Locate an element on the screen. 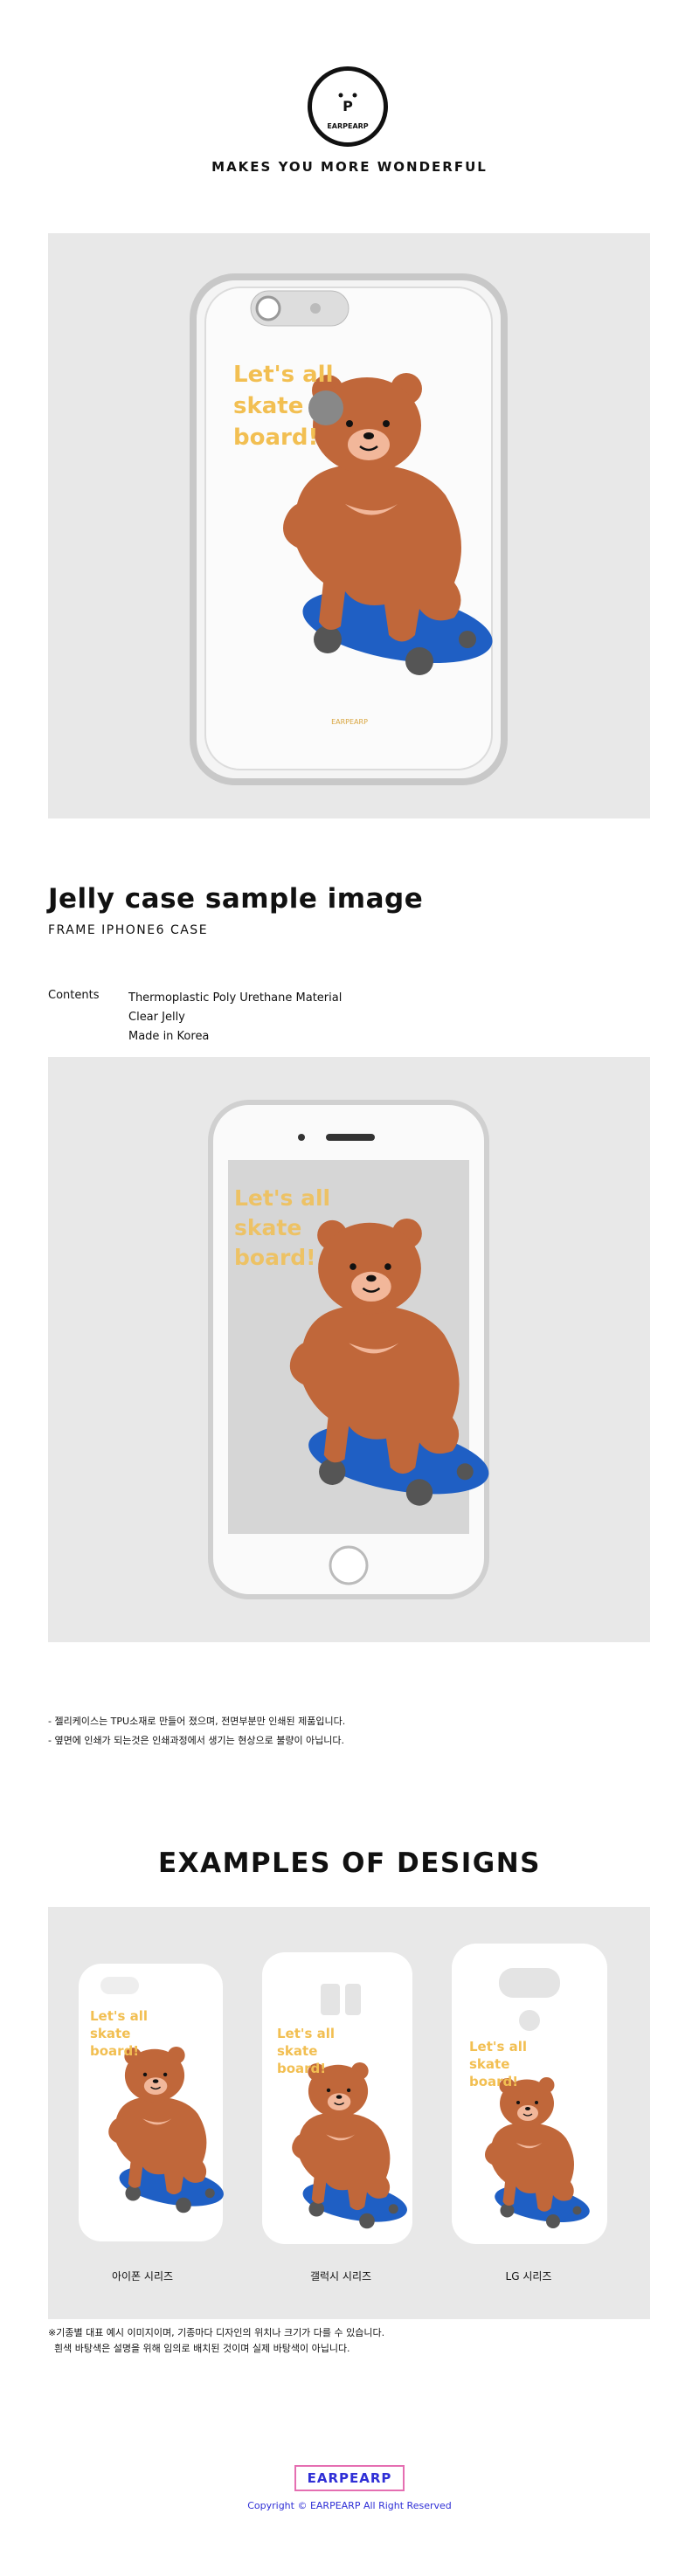 The width and height of the screenshot is (699, 2576). clear-case-back-illustration: Let's all skate board! EARPEARP is located at coordinates (349, 529).